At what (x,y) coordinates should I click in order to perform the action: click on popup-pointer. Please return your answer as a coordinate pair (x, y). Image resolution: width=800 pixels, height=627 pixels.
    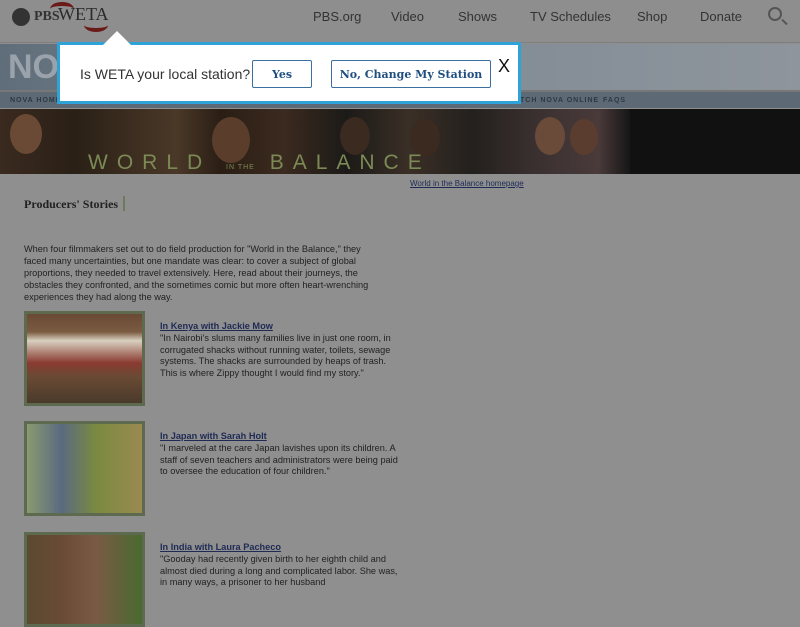
    Looking at the image, I should click on (117, 38).